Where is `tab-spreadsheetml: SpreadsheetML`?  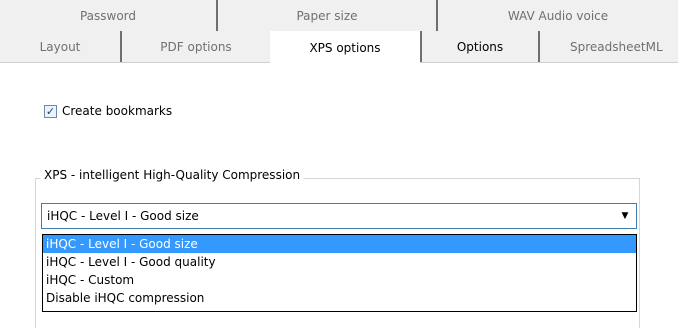 tab-spreadsheetml: SpreadsheetML is located at coordinates (608, 47).